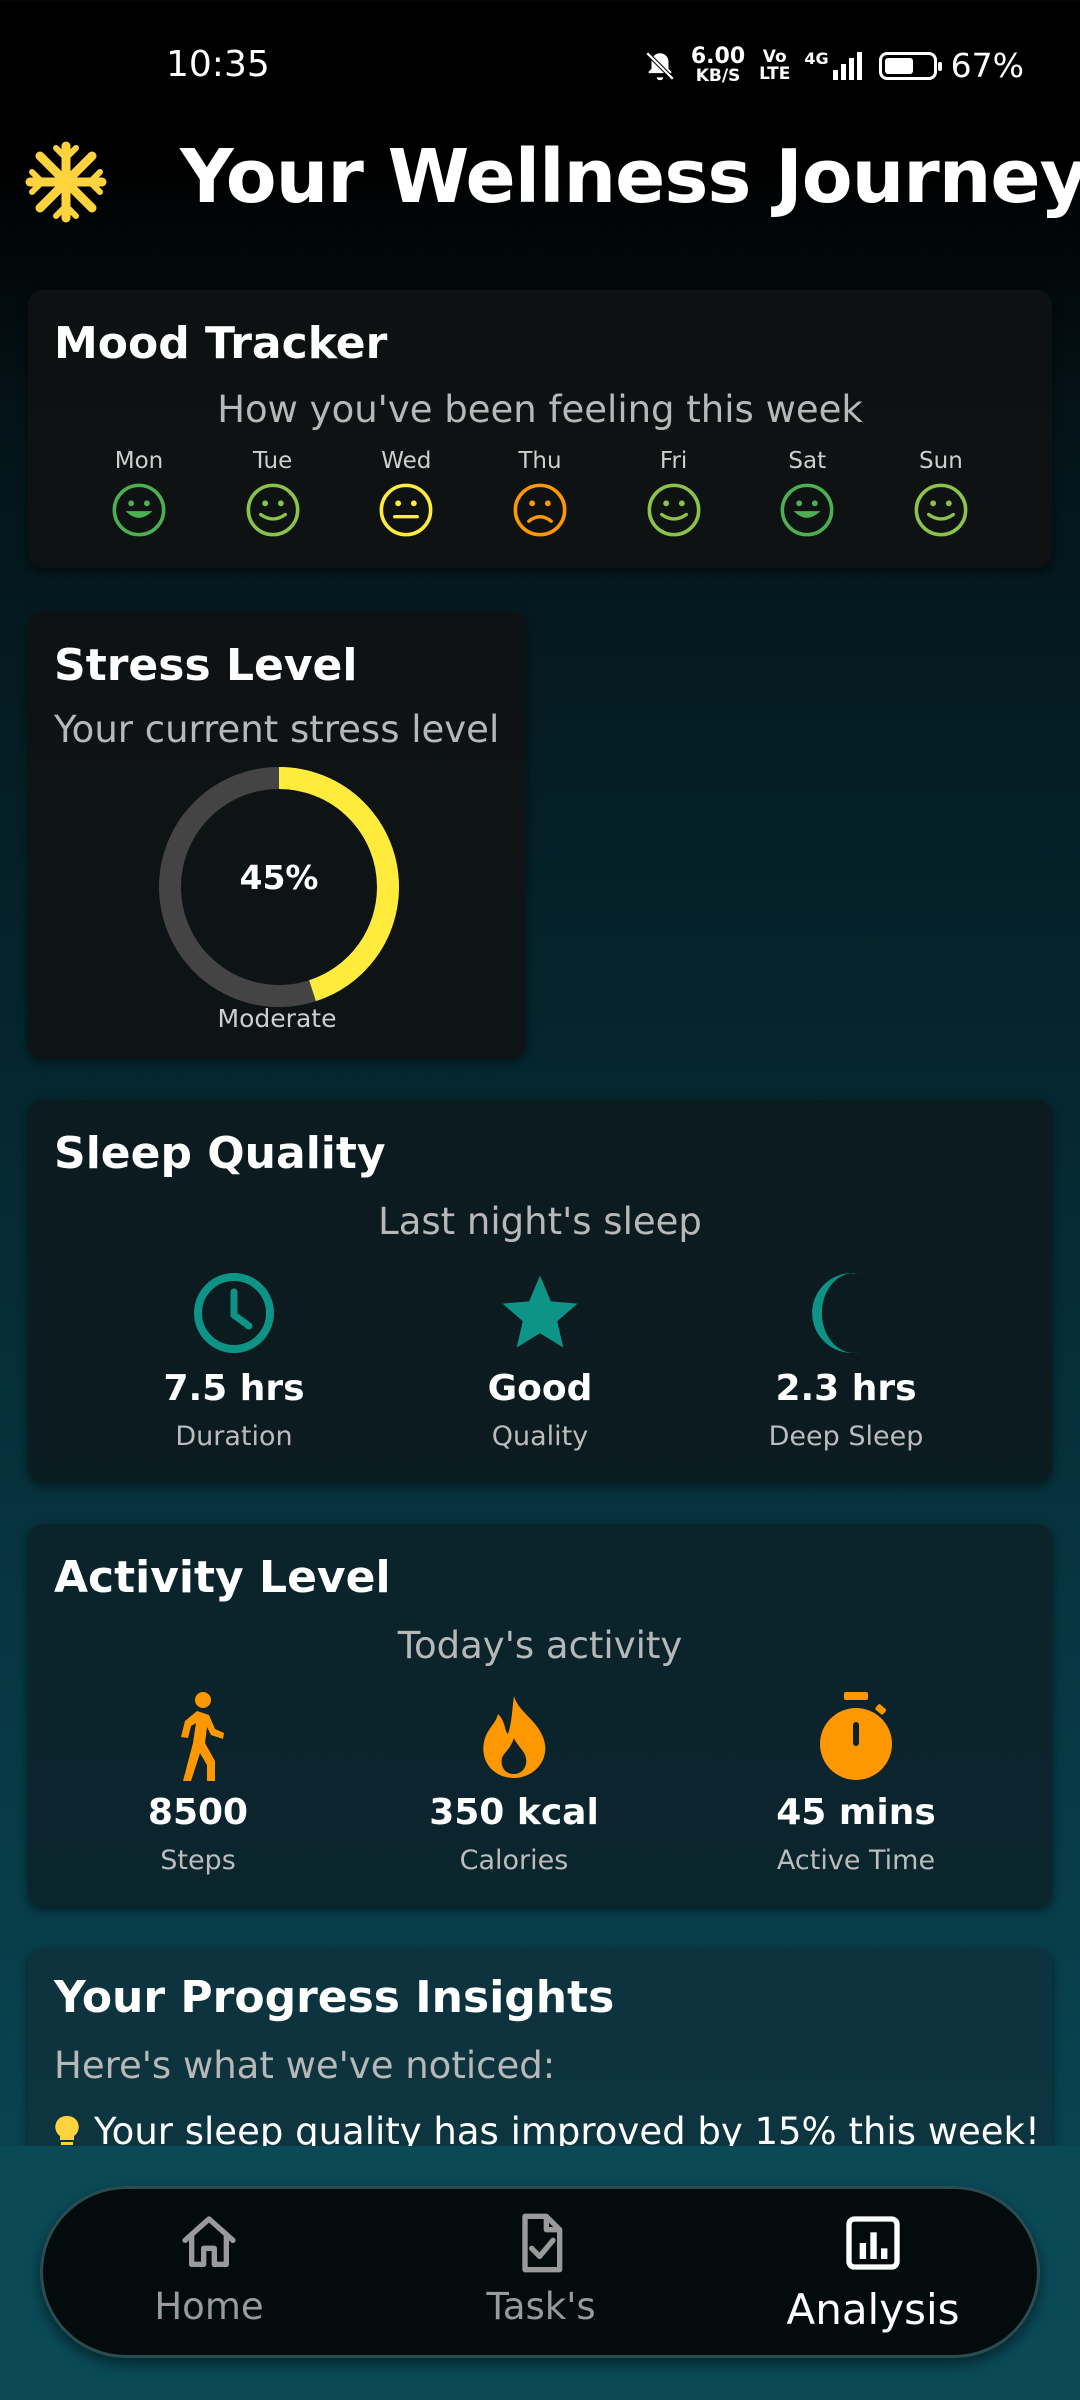  Describe the element at coordinates (273, 461) in the screenshot. I see `mood-day-label: Tue` at that location.